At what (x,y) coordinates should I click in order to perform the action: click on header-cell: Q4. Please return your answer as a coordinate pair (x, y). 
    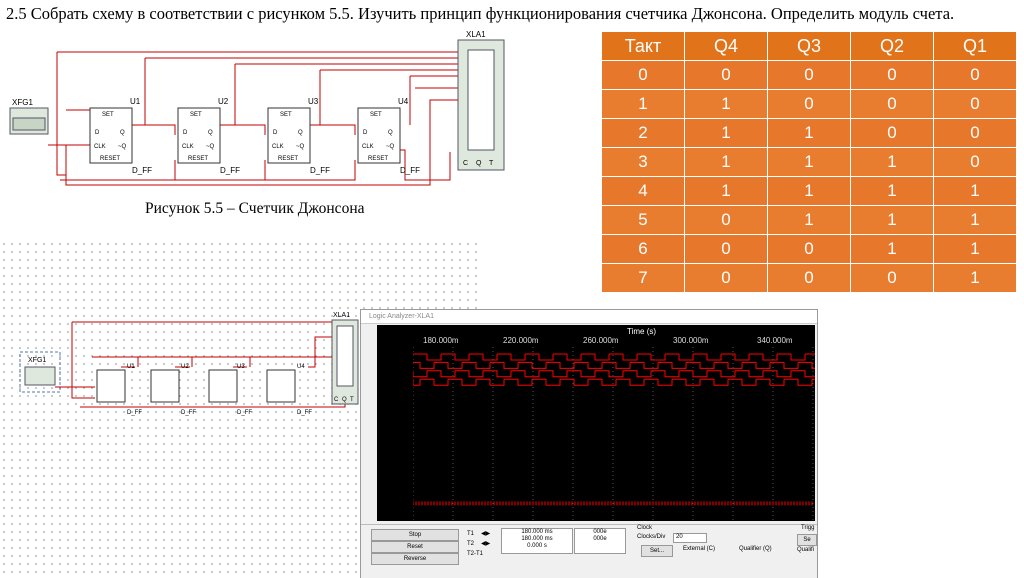
    Looking at the image, I should click on (726, 46).